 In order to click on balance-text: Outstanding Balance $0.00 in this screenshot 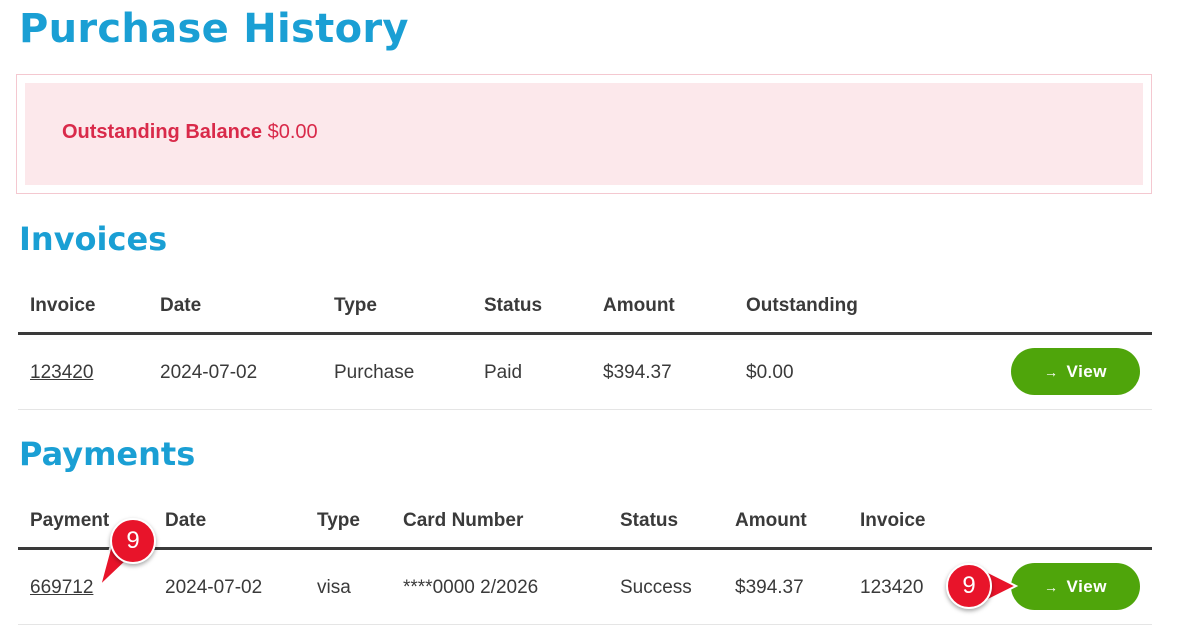, I will do `click(190, 132)`.